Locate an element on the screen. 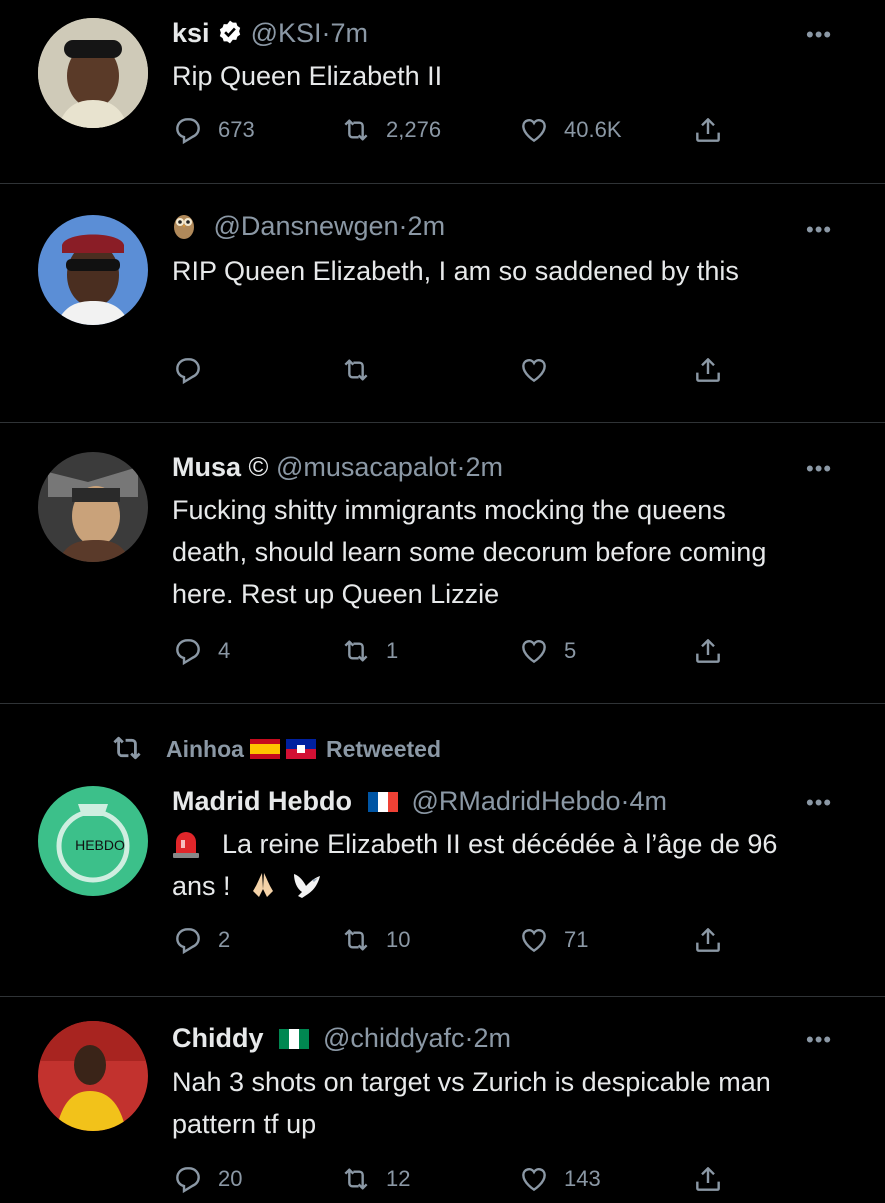 This screenshot has width=885, height=1203. reply-count: 2 is located at coordinates (224, 939).